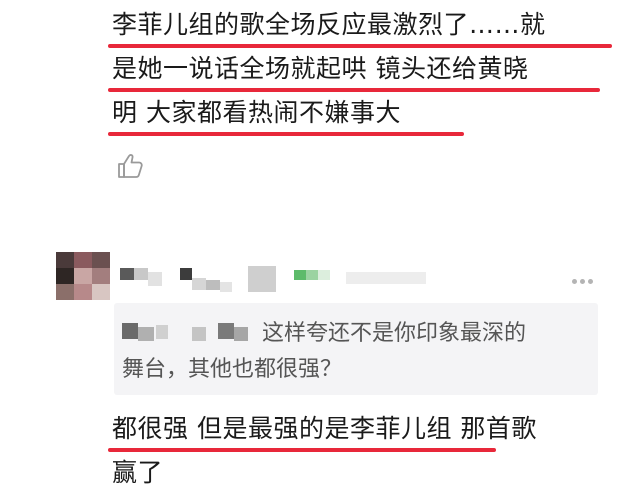  Describe the element at coordinates (584, 278) in the screenshot. I see `more-options-icon` at that location.